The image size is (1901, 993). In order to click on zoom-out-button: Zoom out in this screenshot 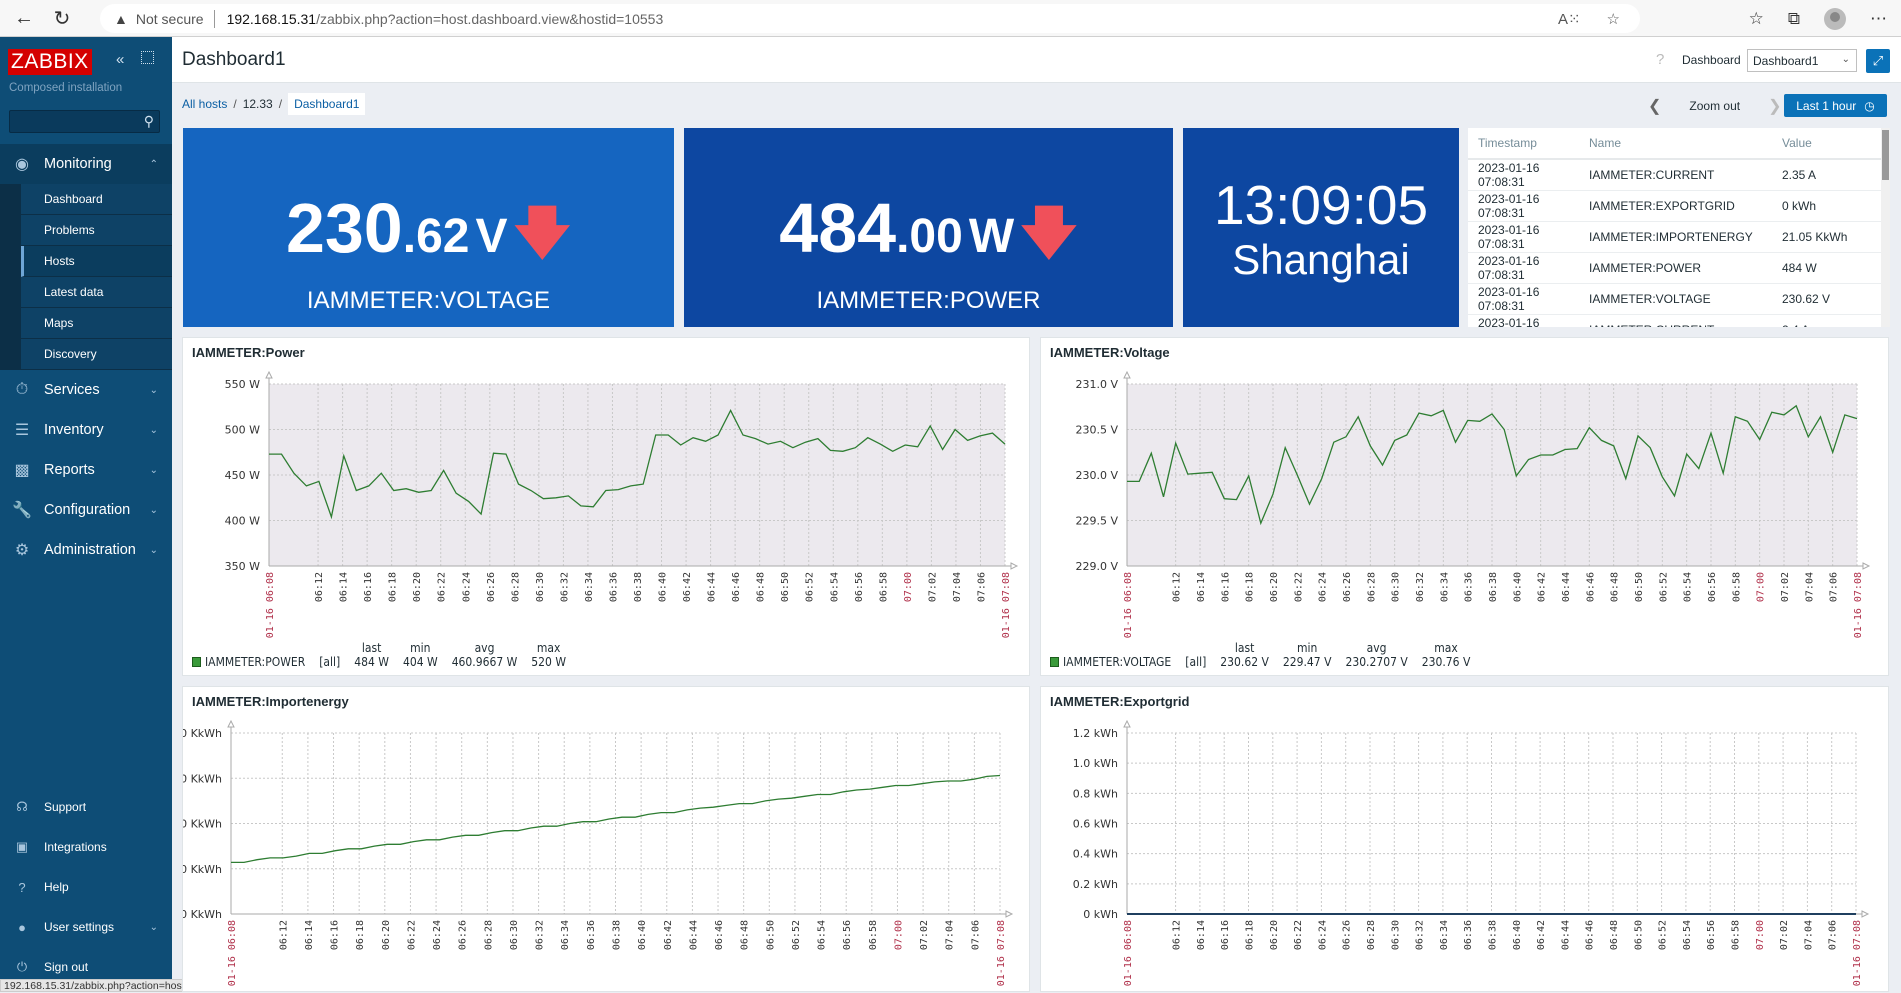, I will do `click(1714, 106)`.